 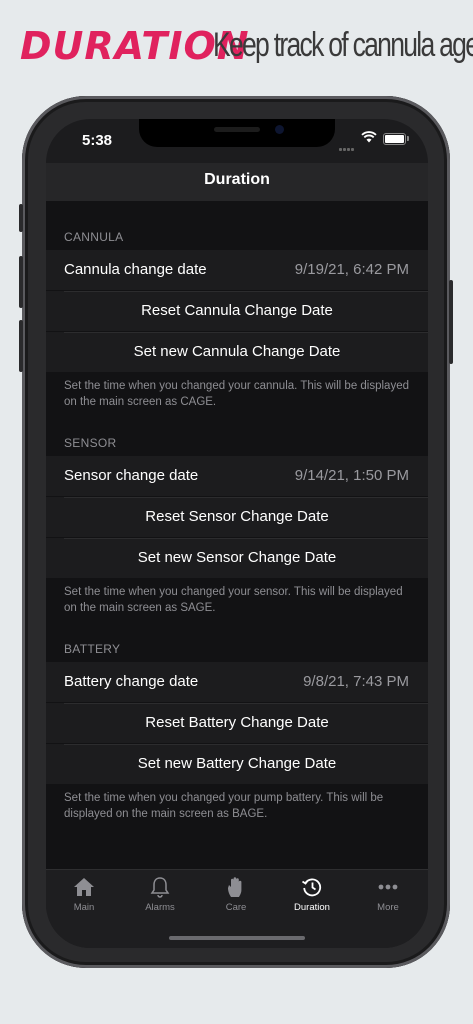 What do you see at coordinates (356, 681) in the screenshot?
I see `battery-change-date-value: 9/8/21, 7:43 PM` at bounding box center [356, 681].